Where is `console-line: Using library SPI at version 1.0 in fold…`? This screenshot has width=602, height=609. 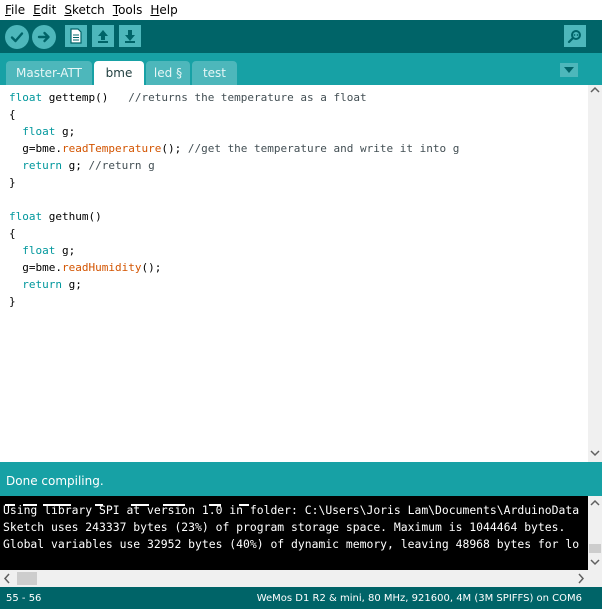
console-line: Using library SPI at version 1.0 in fold… is located at coordinates (291, 510).